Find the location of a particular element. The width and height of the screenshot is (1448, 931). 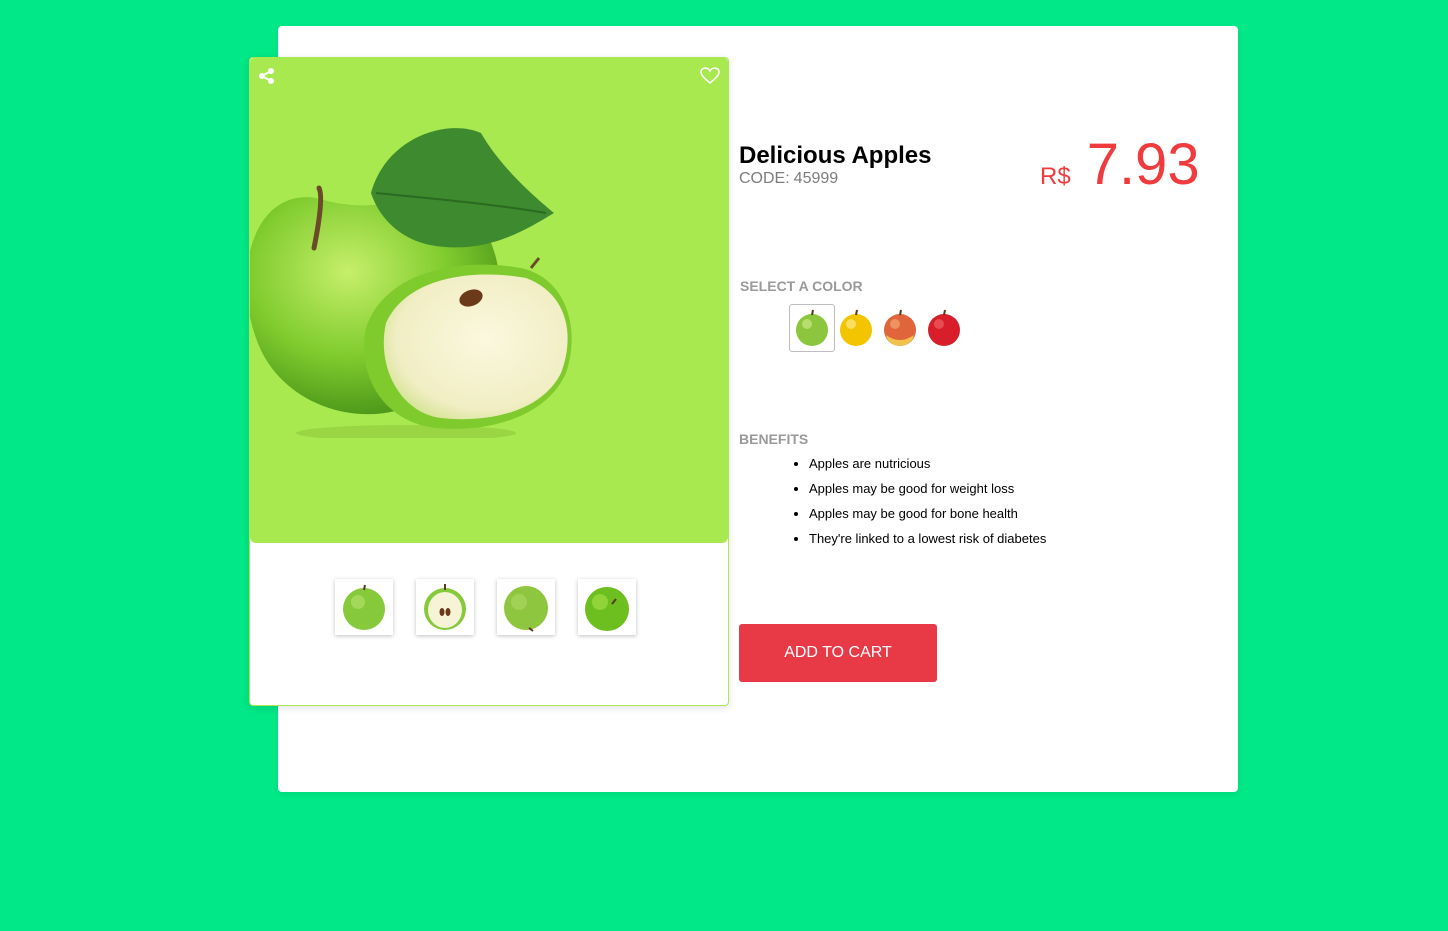

heart-icon is located at coordinates (710, 77).